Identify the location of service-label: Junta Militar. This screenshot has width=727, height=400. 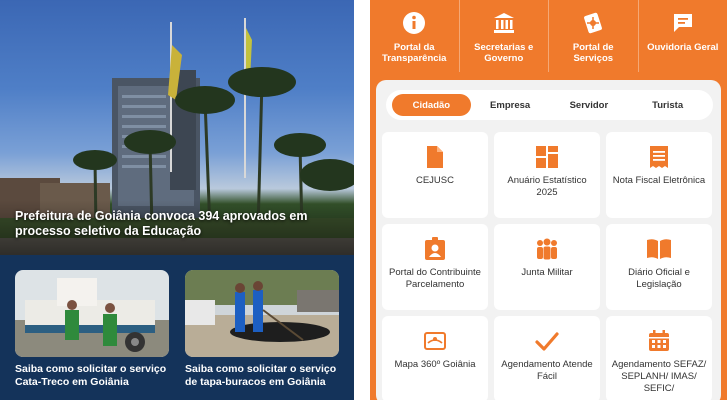
(547, 272).